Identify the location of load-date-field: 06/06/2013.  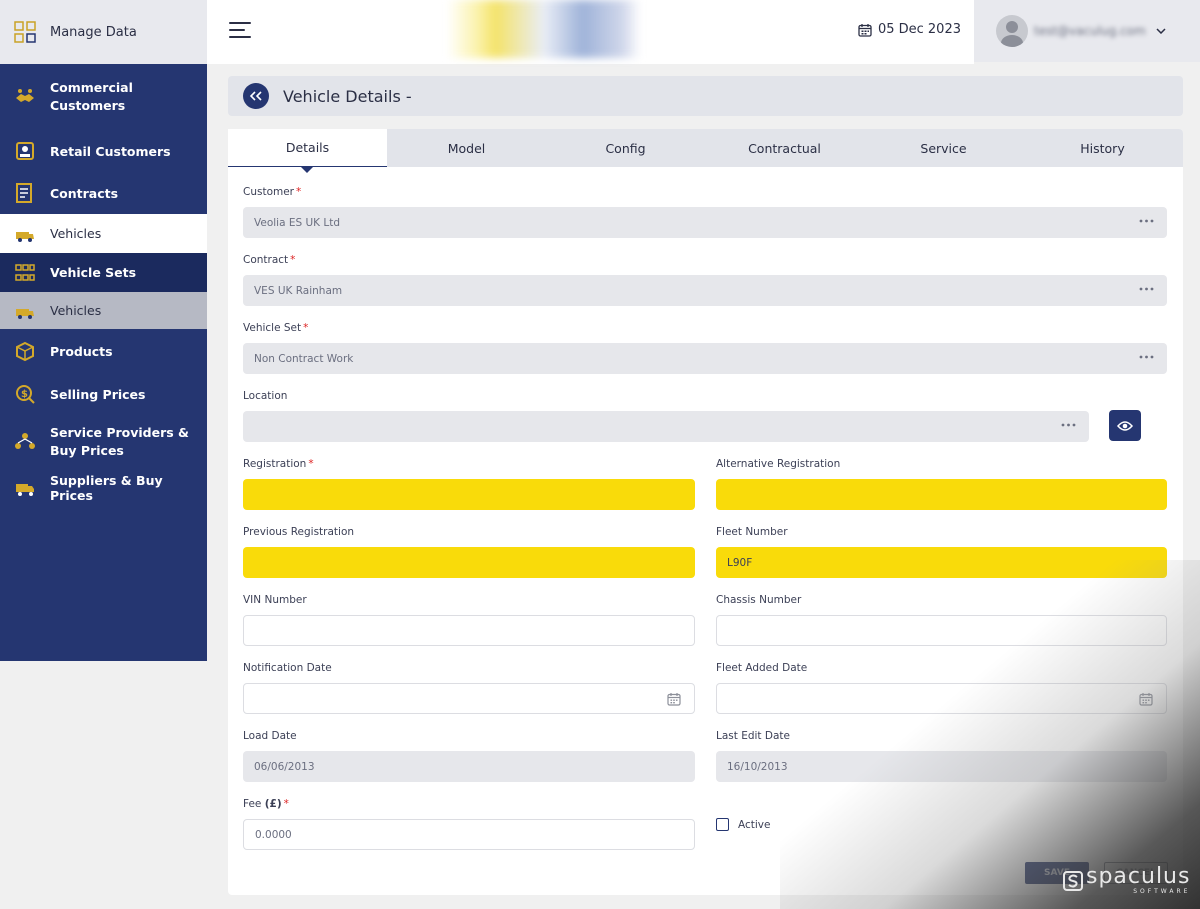
(469, 766).